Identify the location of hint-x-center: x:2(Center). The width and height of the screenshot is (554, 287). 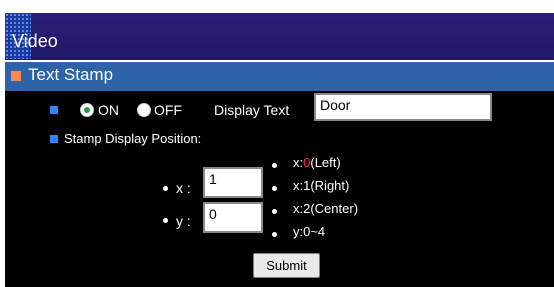
(326, 208).